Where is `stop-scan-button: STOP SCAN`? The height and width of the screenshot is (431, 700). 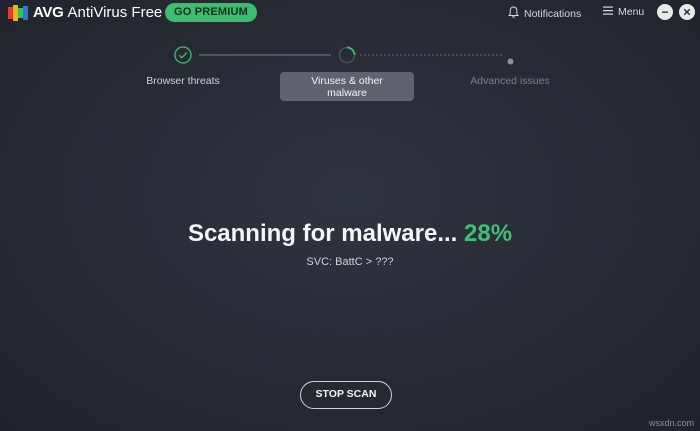
stop-scan-button: STOP SCAN is located at coordinates (346, 395).